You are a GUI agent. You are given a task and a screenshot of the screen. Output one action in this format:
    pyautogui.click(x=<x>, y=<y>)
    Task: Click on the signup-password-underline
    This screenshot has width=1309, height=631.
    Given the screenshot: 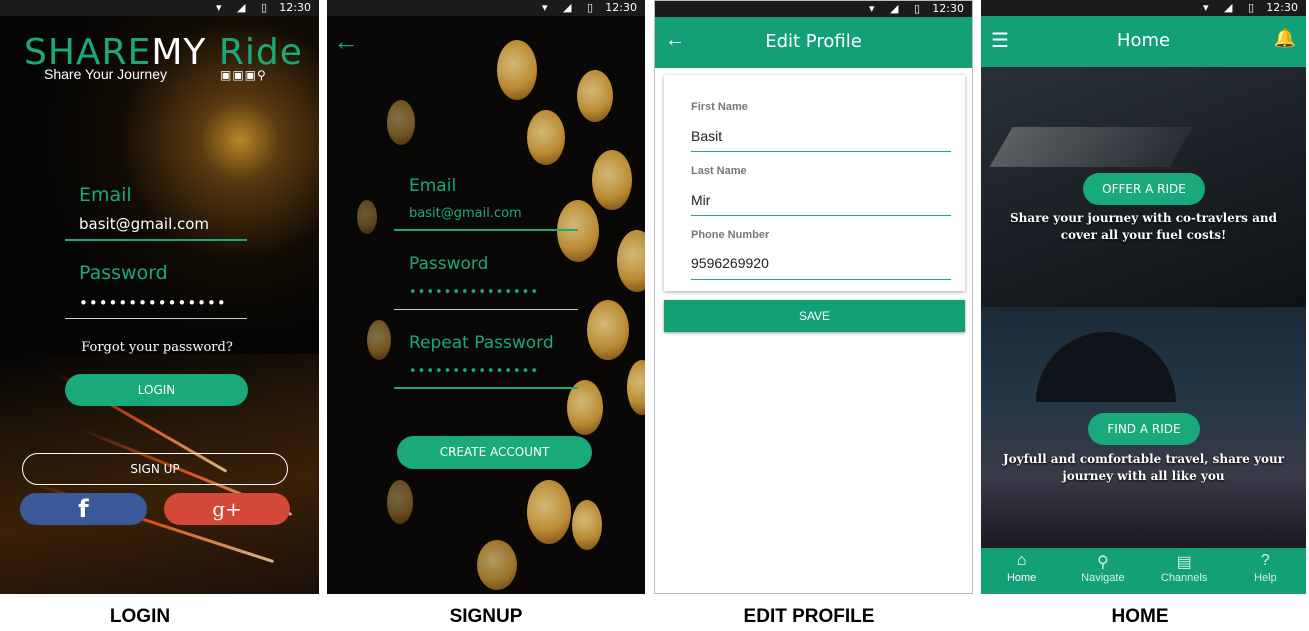 What is the action you would take?
    pyautogui.click(x=486, y=309)
    